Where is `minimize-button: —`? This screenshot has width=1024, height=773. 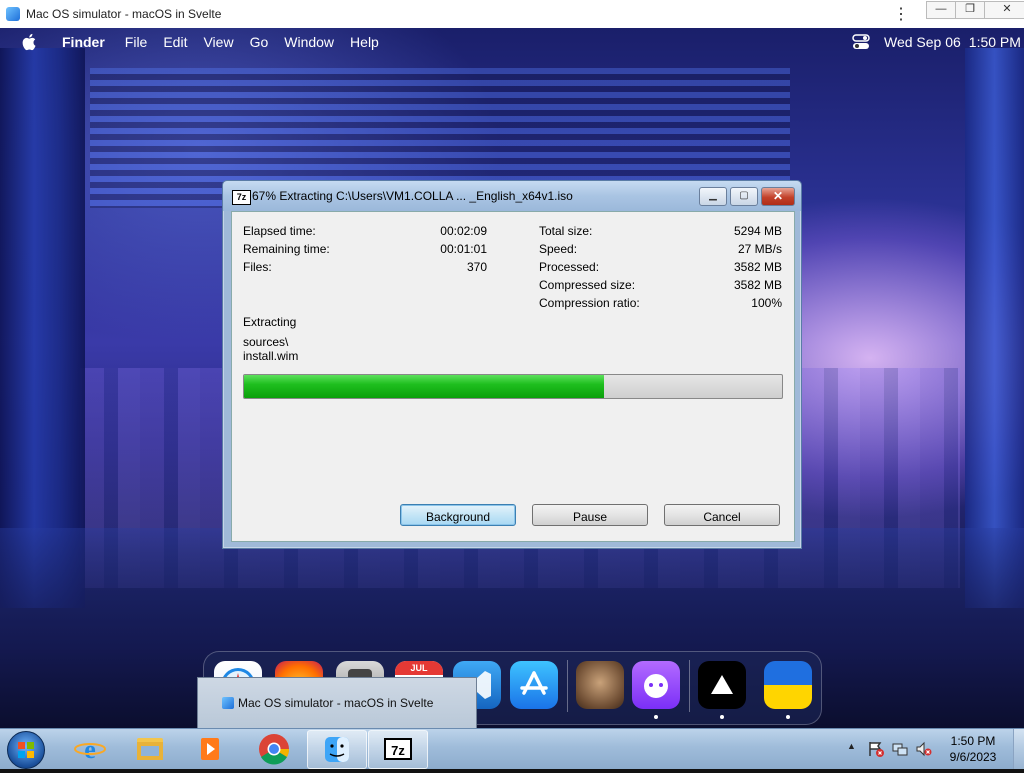
minimize-button: — is located at coordinates (941, 10).